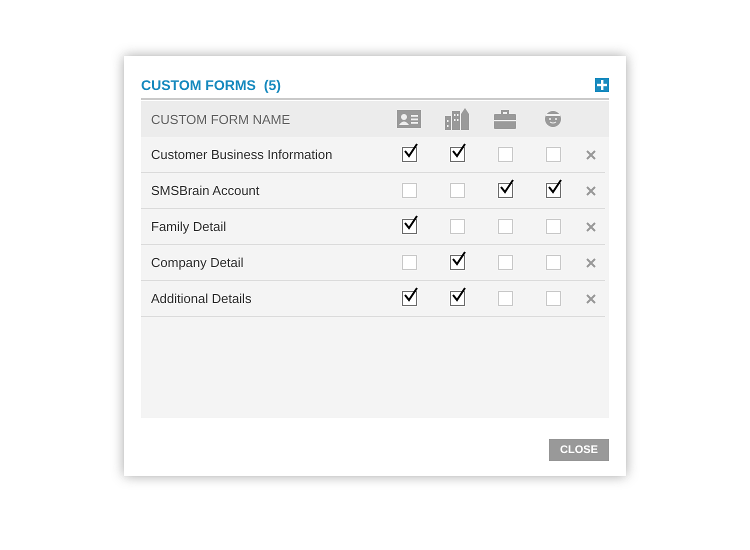 The image size is (750, 550). Describe the element at coordinates (189, 226) in the screenshot. I see `form-name: Family Detail` at that location.